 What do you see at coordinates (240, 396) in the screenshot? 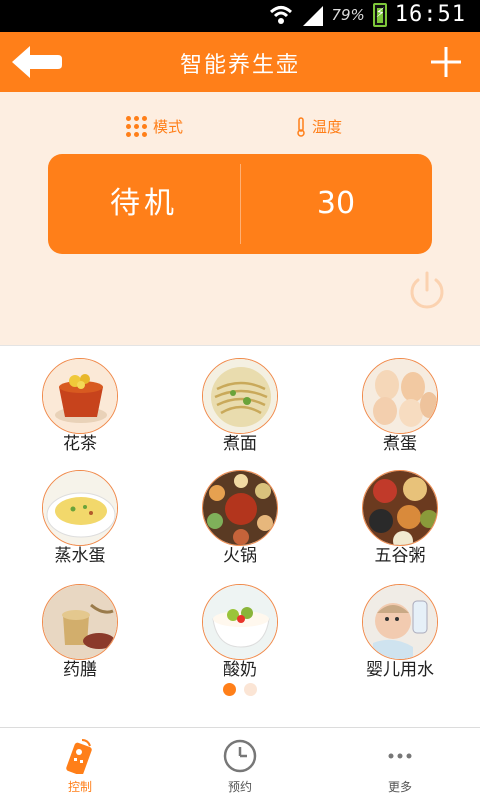
I see `noodles-icon` at bounding box center [240, 396].